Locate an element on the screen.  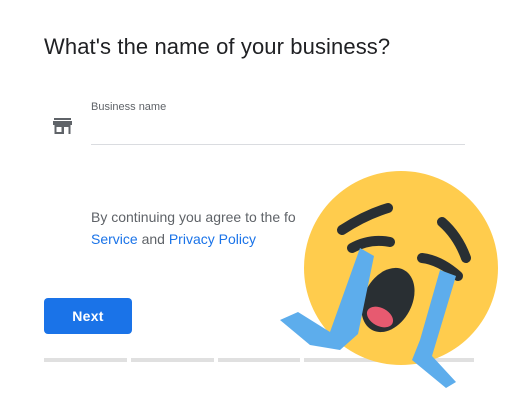
next-button: Next is located at coordinates (88, 316).